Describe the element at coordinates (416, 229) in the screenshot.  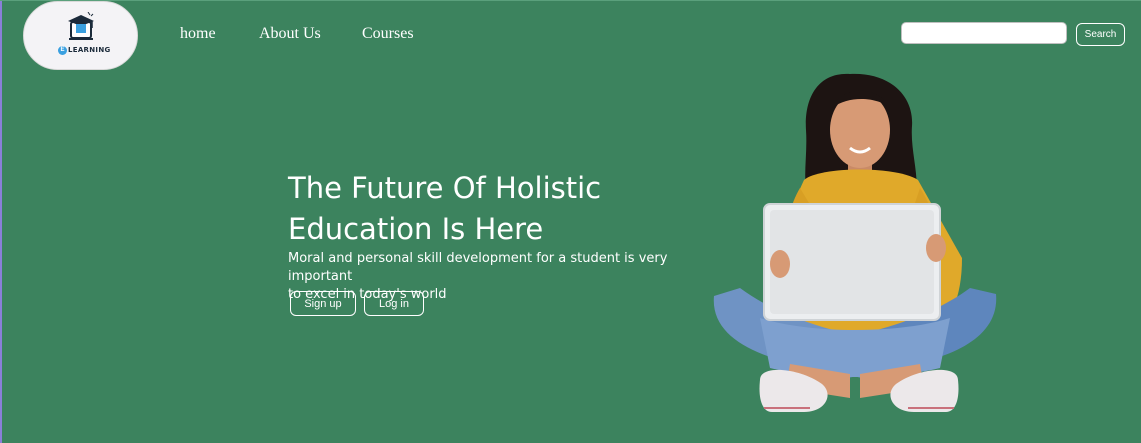
I see `hero-title-line-2: Education Is Here` at that location.